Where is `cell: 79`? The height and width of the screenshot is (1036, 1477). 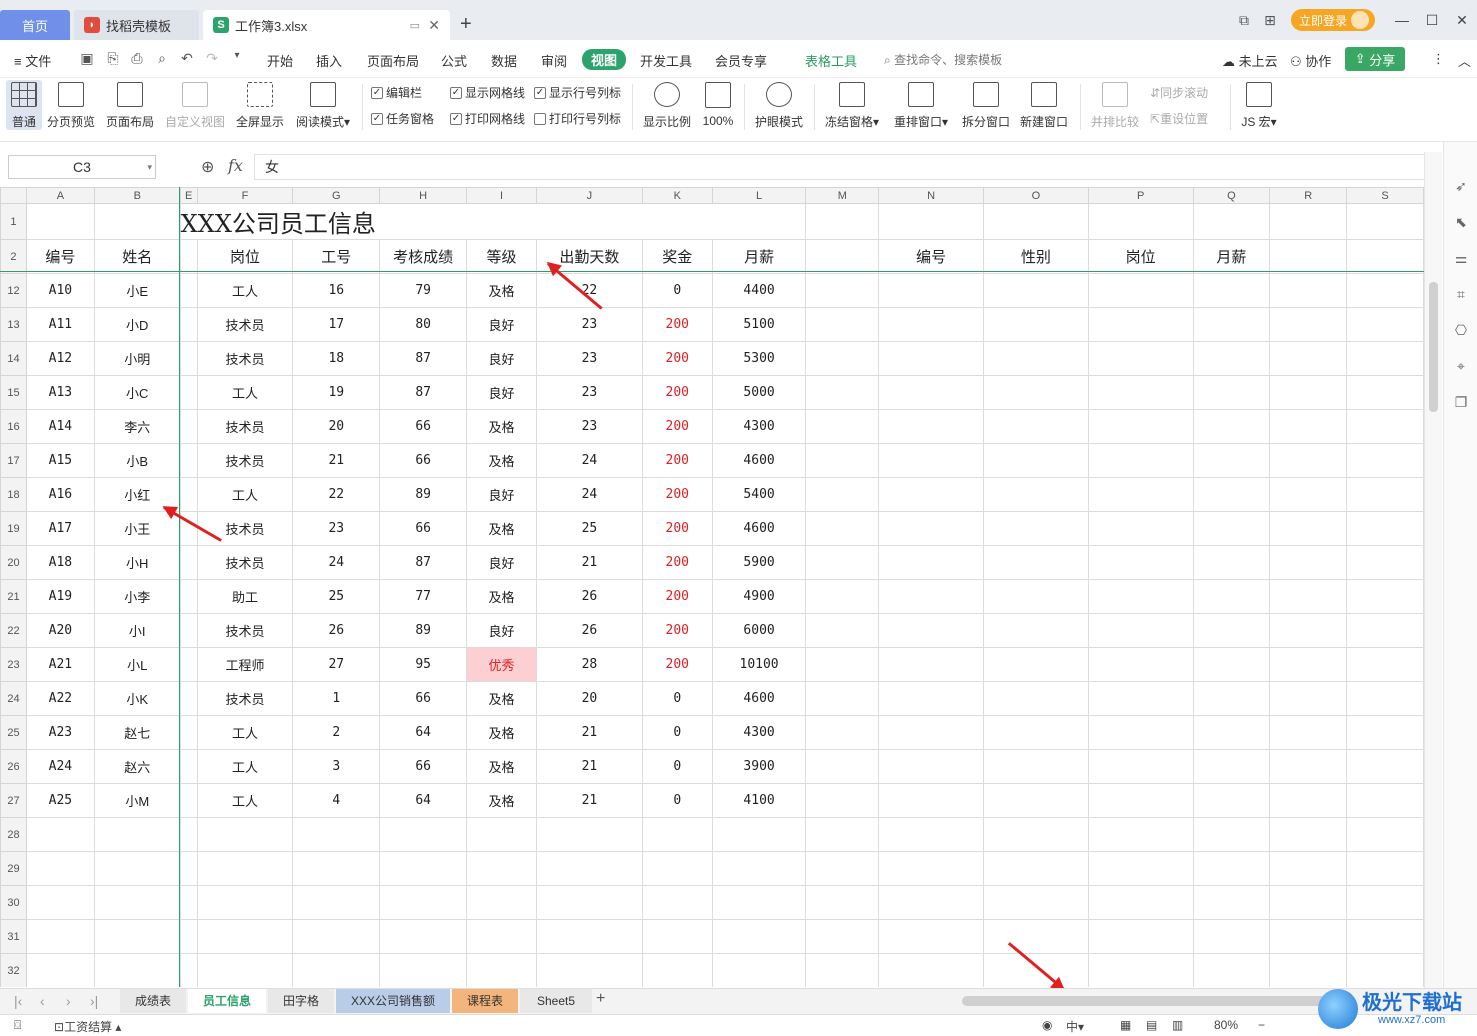 cell: 79 is located at coordinates (423, 290).